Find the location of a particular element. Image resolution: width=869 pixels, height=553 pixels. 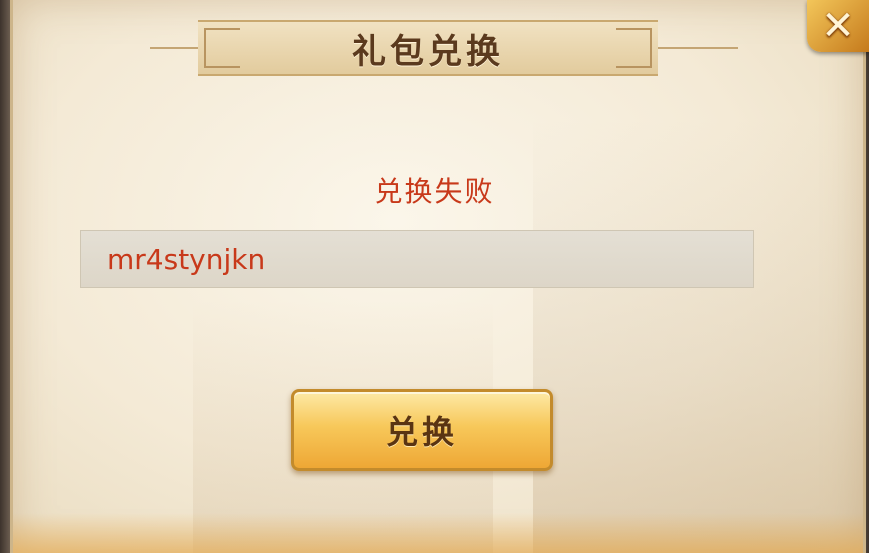

banner-line-left is located at coordinates (174, 48).